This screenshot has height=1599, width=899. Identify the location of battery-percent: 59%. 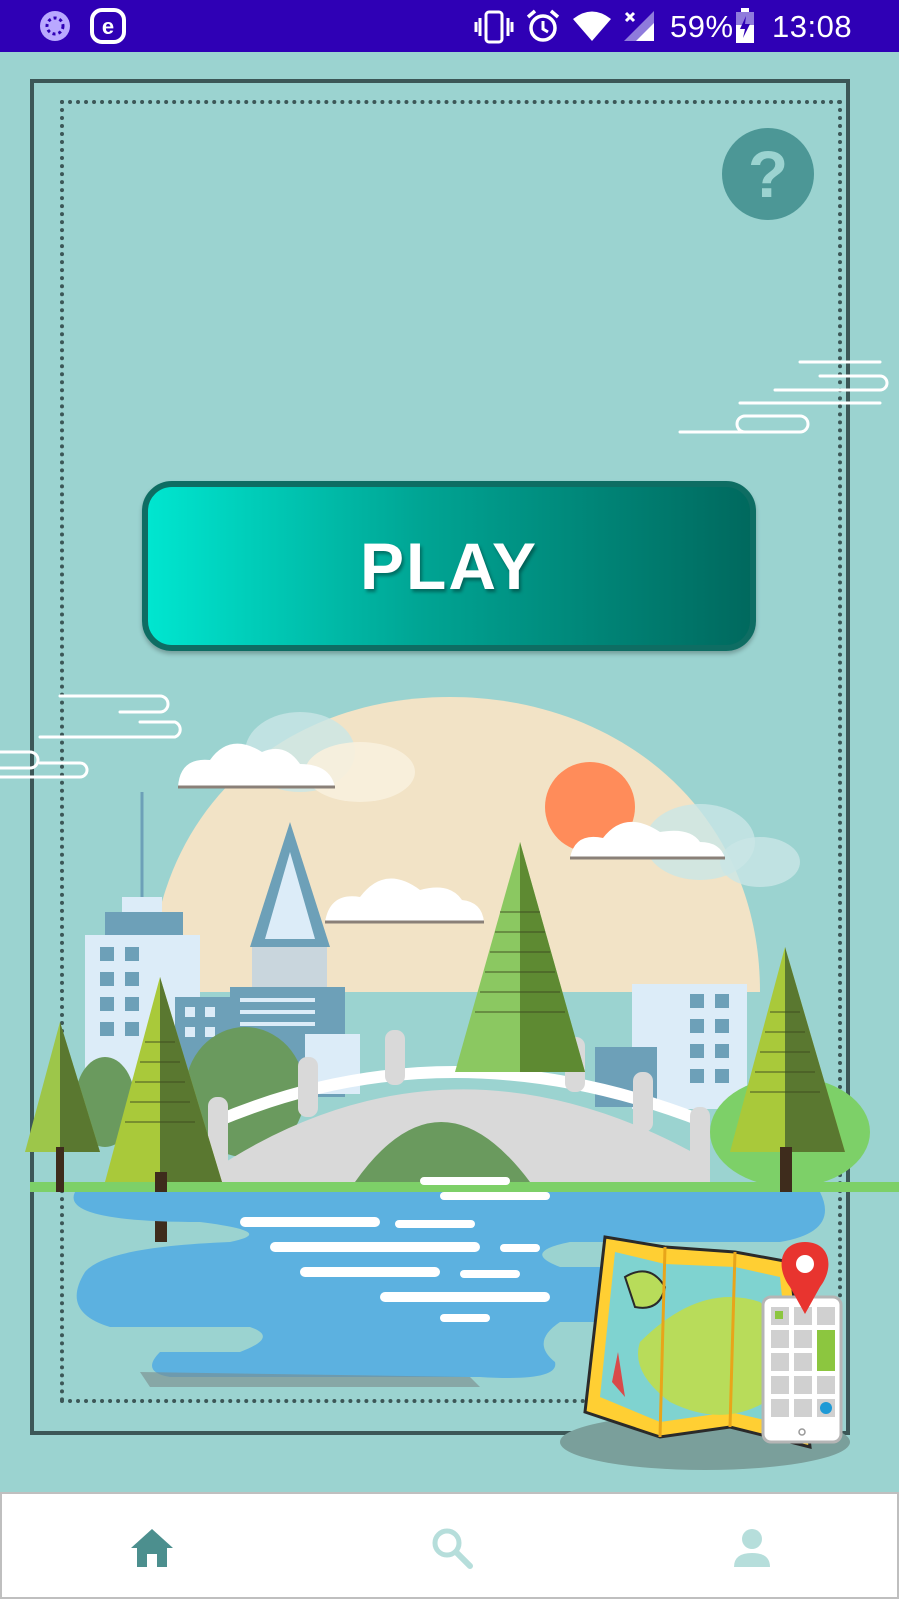
(702, 26).